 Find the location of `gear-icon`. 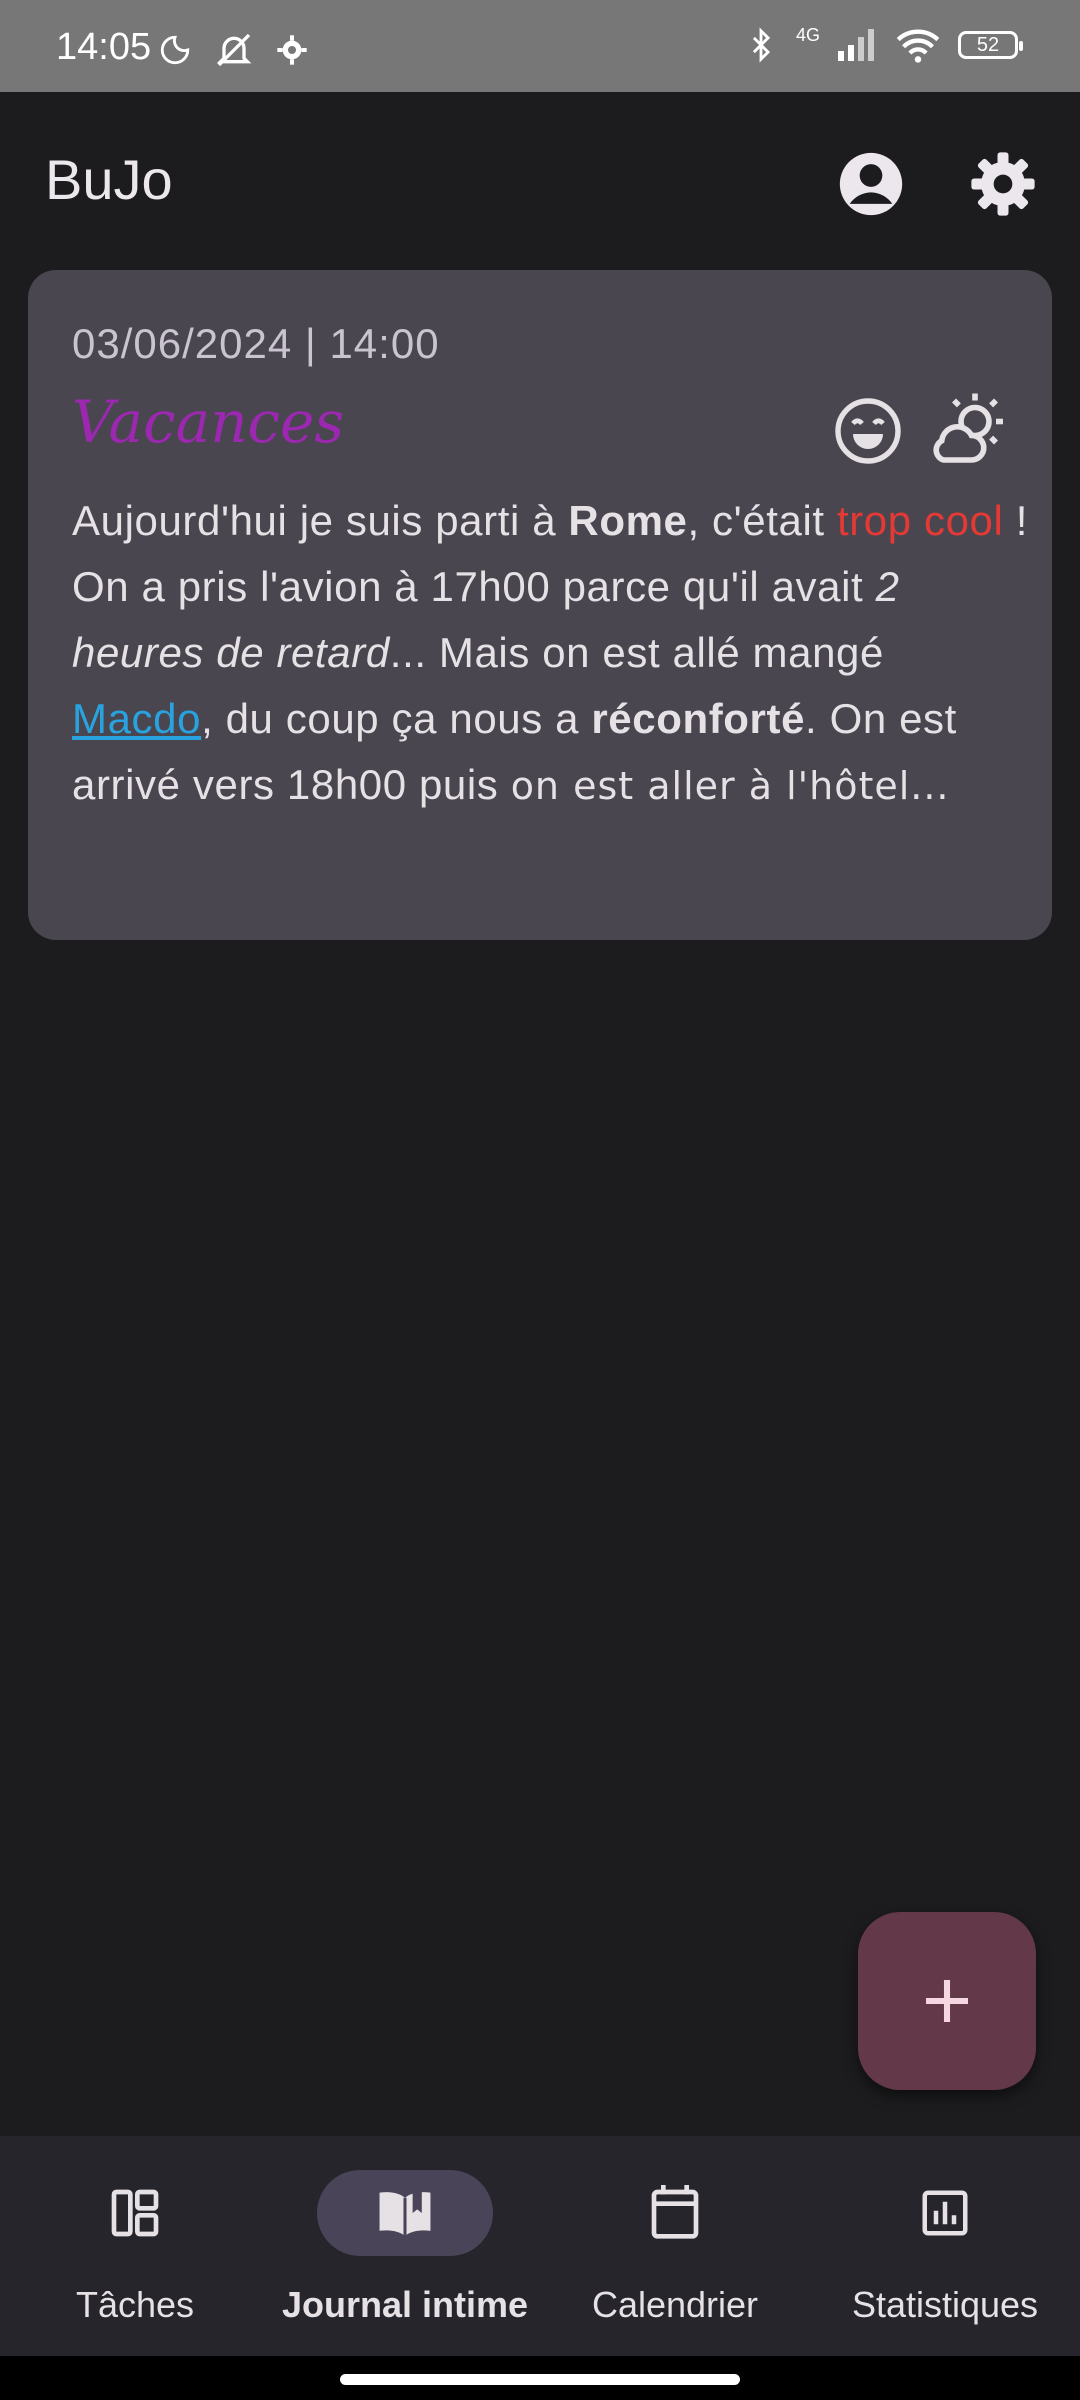

gear-icon is located at coordinates (292, 50).